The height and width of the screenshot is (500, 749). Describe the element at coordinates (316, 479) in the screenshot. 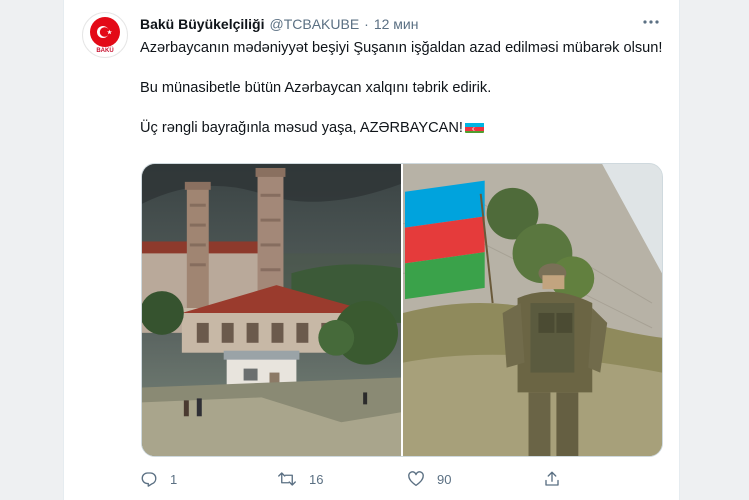

I see `retweet-count: 16` at that location.